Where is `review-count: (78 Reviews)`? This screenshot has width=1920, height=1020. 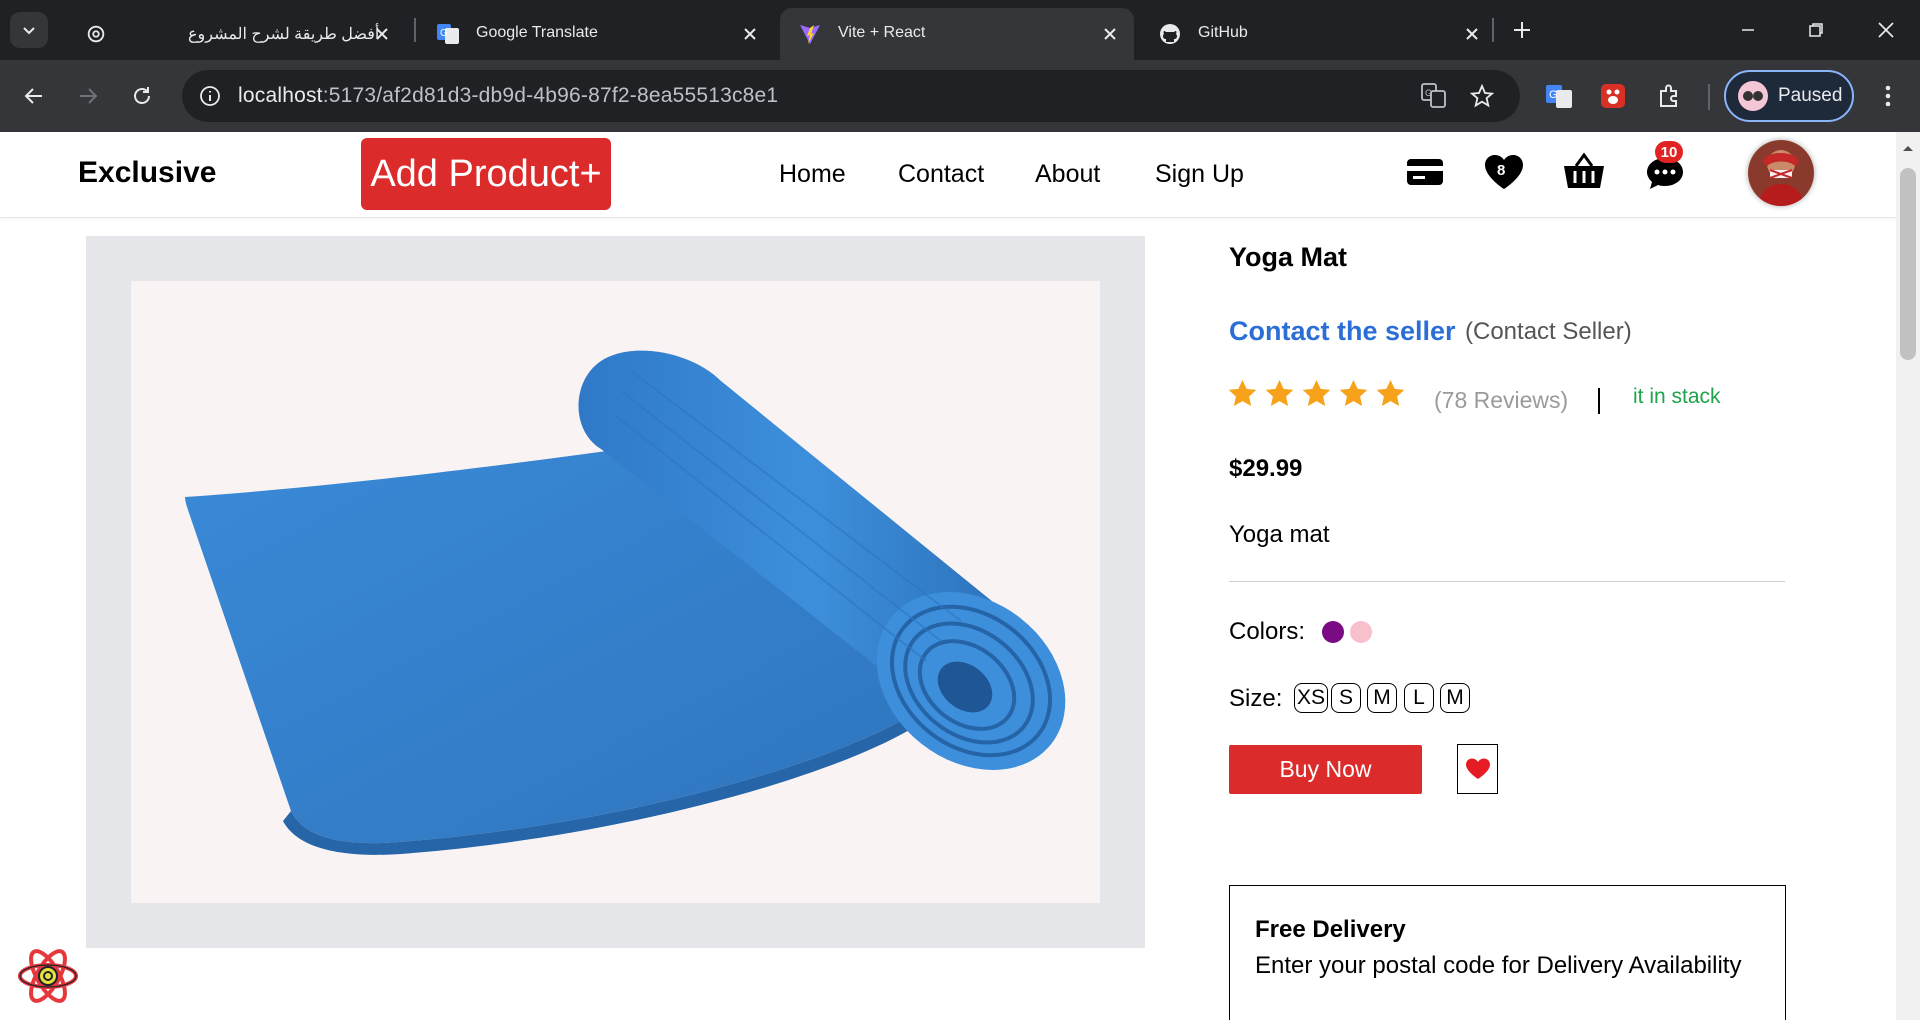
review-count: (78 Reviews) is located at coordinates (1501, 400).